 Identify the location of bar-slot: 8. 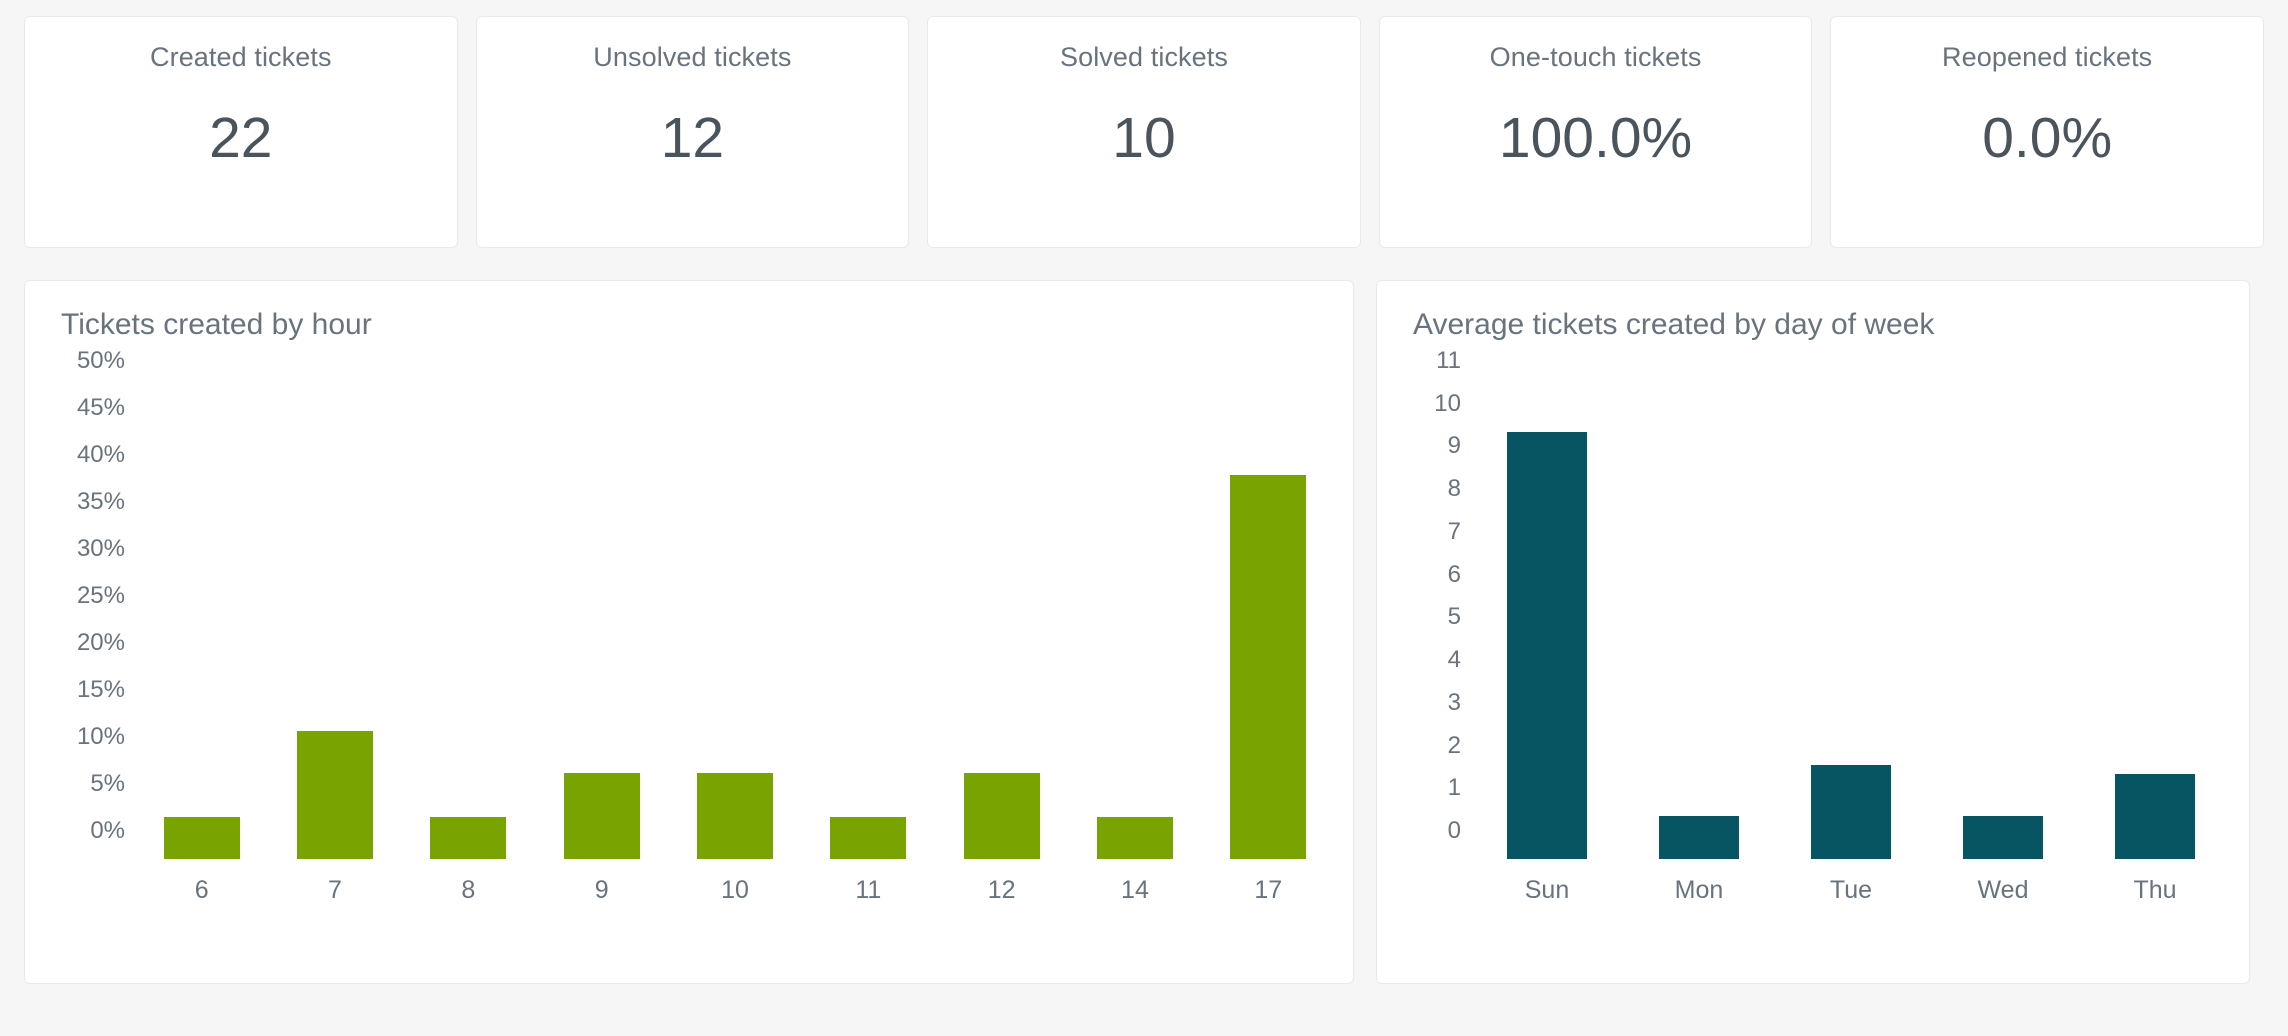
(468, 646).